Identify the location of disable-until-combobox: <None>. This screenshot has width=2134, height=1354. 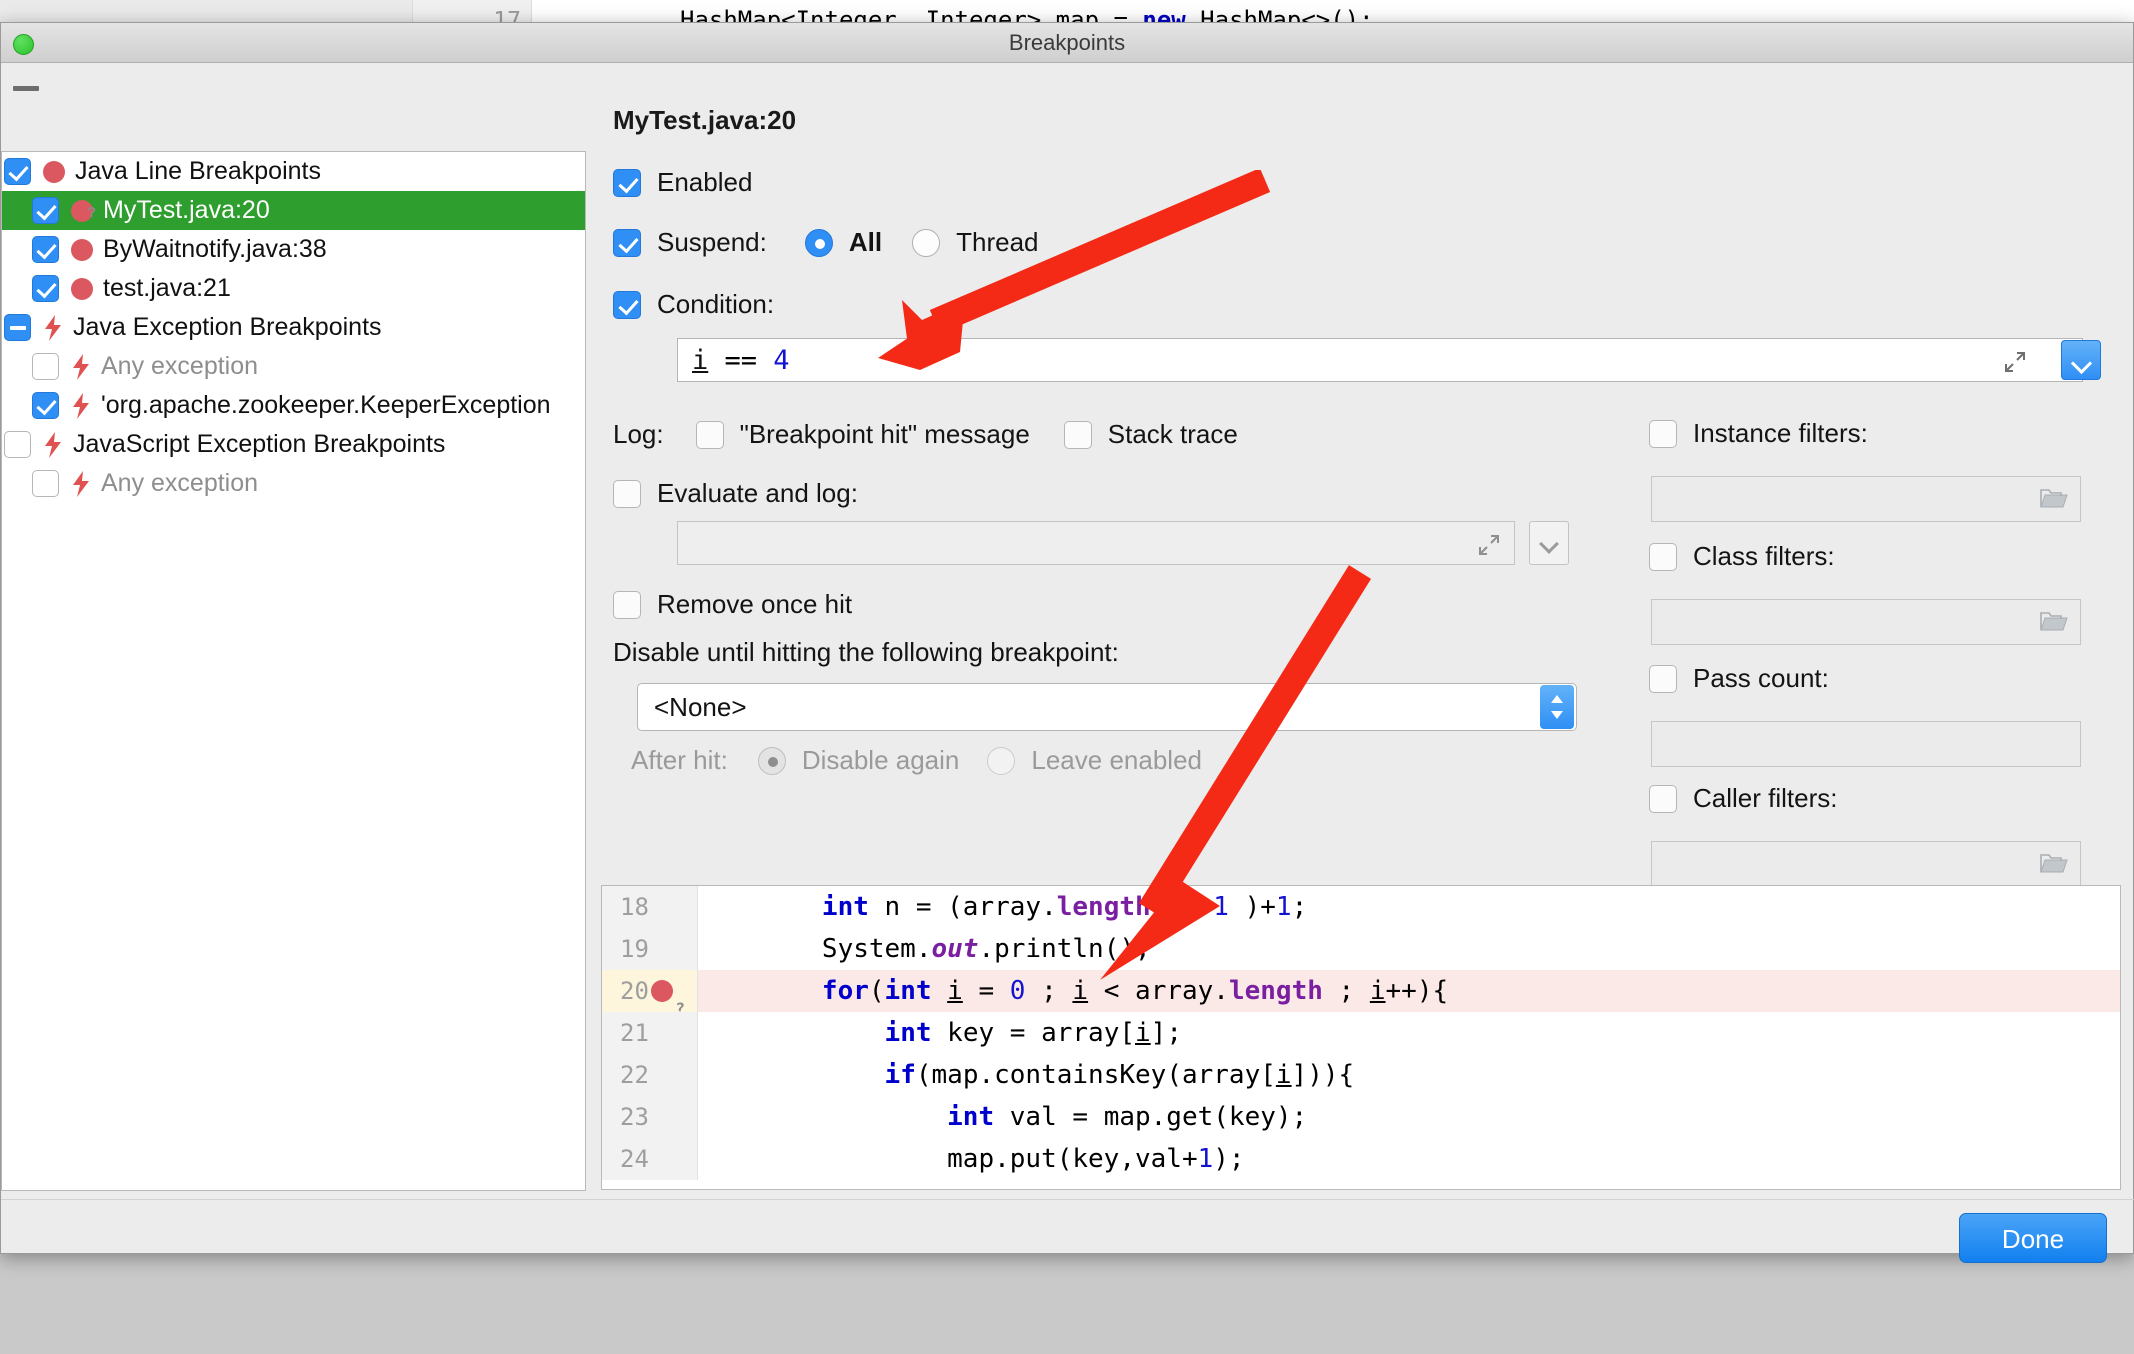
(1107, 707).